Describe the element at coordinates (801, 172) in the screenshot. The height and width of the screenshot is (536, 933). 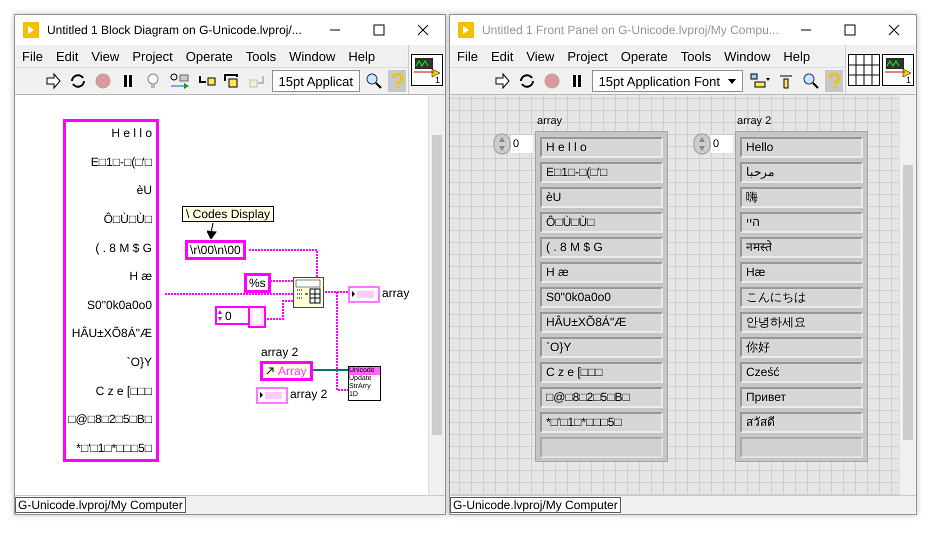
I see `array-element: مرحبا` at that location.